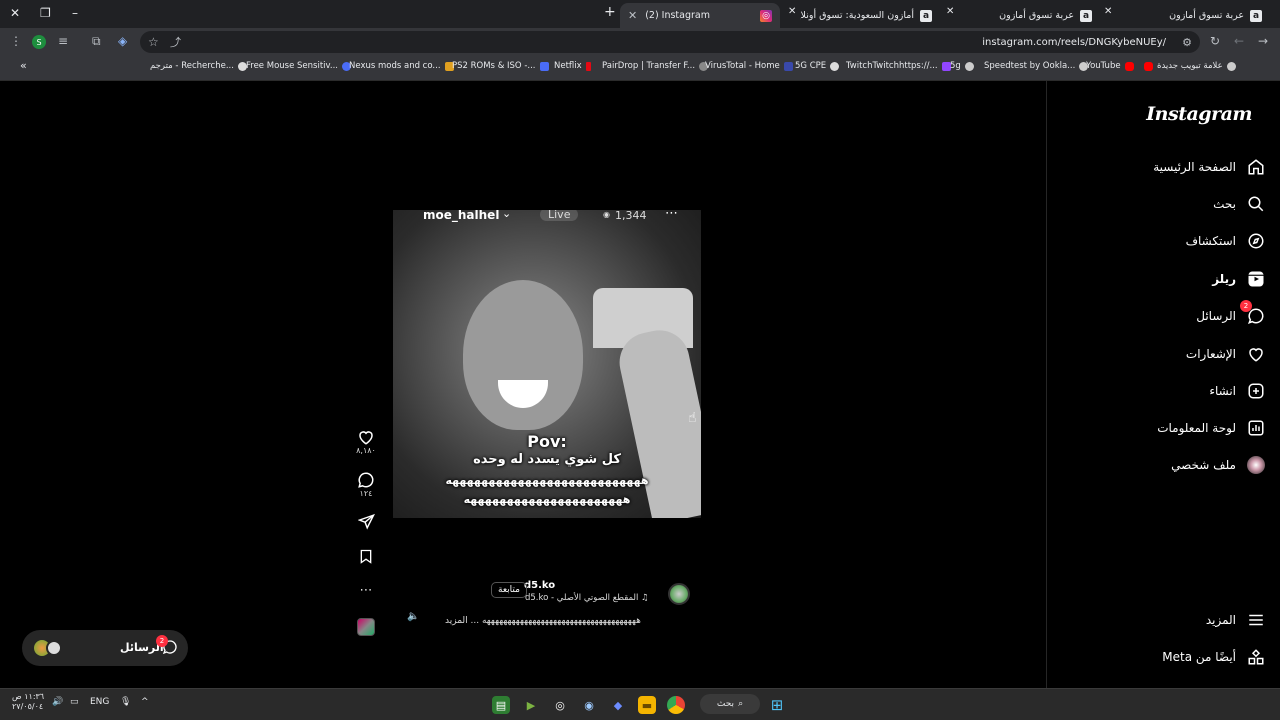 This screenshot has width=1280, height=720. I want to click on tab-instagram: ✕ (2) Instagram ◎, so click(700, 15).